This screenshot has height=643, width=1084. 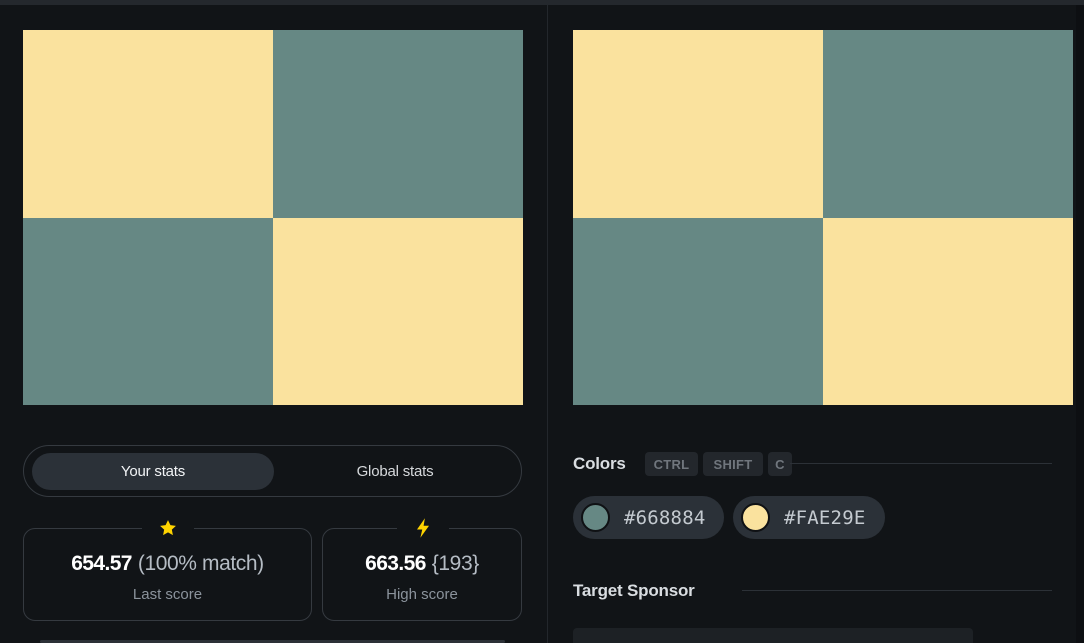 I want to click on last-score-caption: Last score, so click(x=167, y=594).